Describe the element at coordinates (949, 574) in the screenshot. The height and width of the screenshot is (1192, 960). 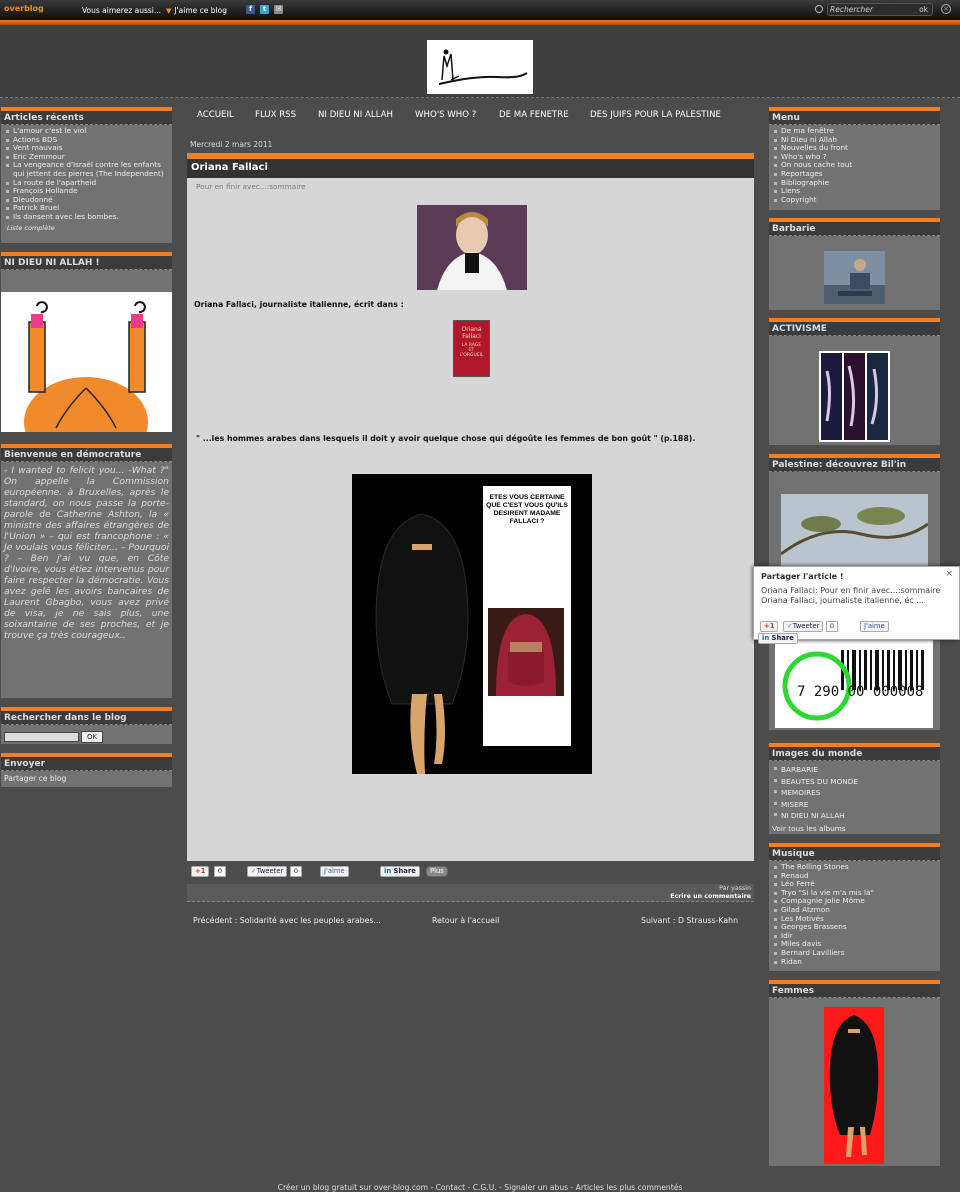
I see `popup-close-icon: ×` at that location.